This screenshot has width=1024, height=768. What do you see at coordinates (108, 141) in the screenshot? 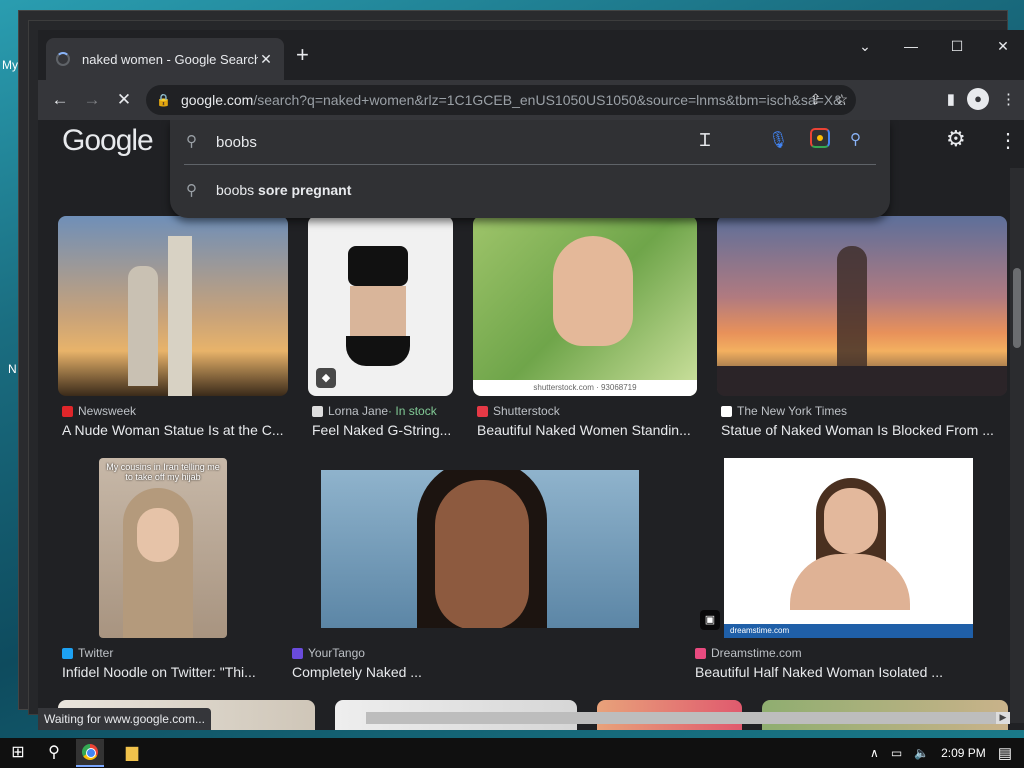
I see `google-logo: Google` at bounding box center [108, 141].